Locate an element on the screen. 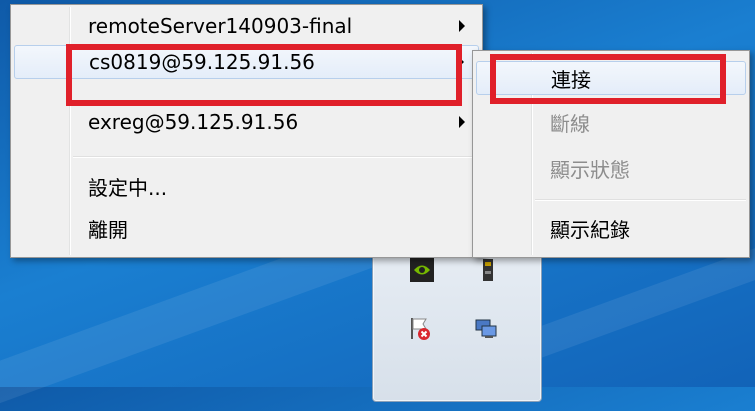  menu-item-remoteserver: remoteServer140903-final is located at coordinates (246, 26).